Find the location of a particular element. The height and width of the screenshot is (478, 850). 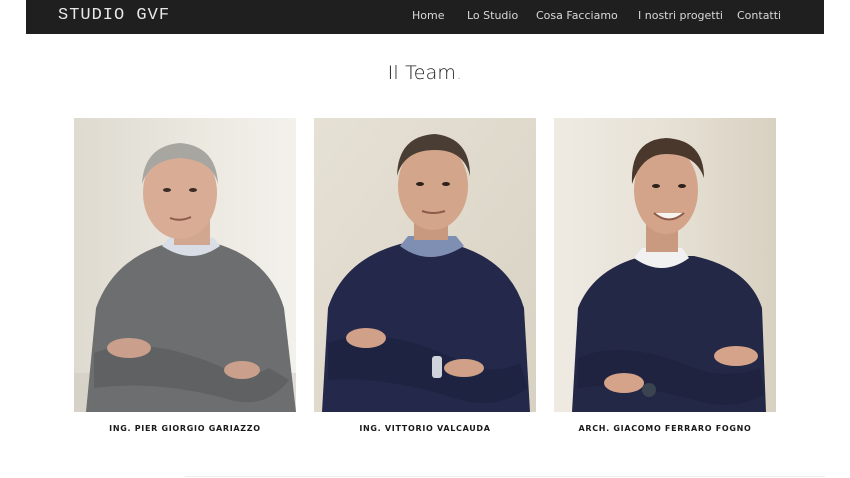

nav-link-home: Home is located at coordinates (428, 15).